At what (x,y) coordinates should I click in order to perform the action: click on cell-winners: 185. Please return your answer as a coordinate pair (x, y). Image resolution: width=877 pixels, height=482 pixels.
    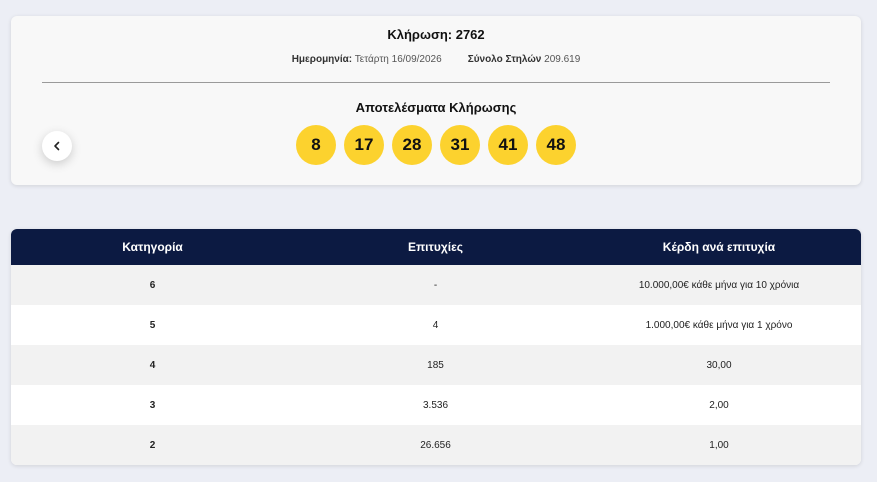
    Looking at the image, I should click on (435, 365).